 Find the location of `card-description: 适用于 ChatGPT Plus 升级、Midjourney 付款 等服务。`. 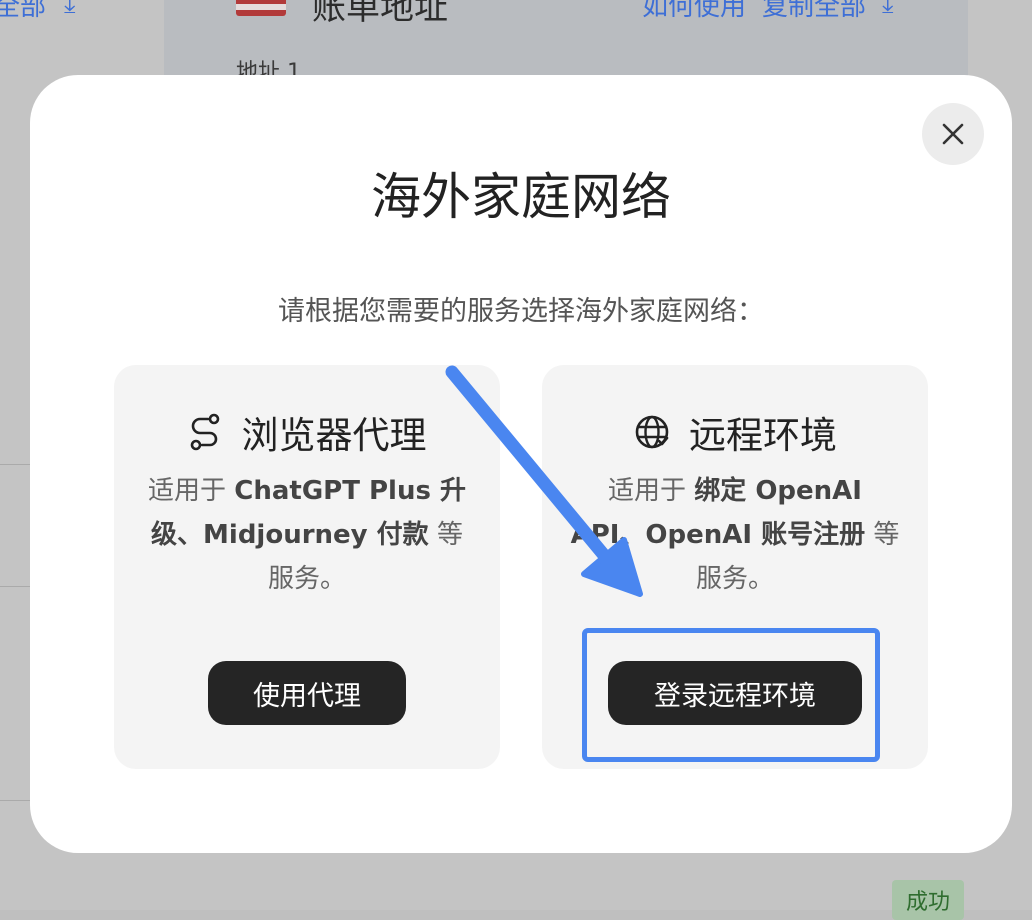

card-description: 适用于 ChatGPT Plus 升级、Midjourney 付款 等服务。 is located at coordinates (307, 535).